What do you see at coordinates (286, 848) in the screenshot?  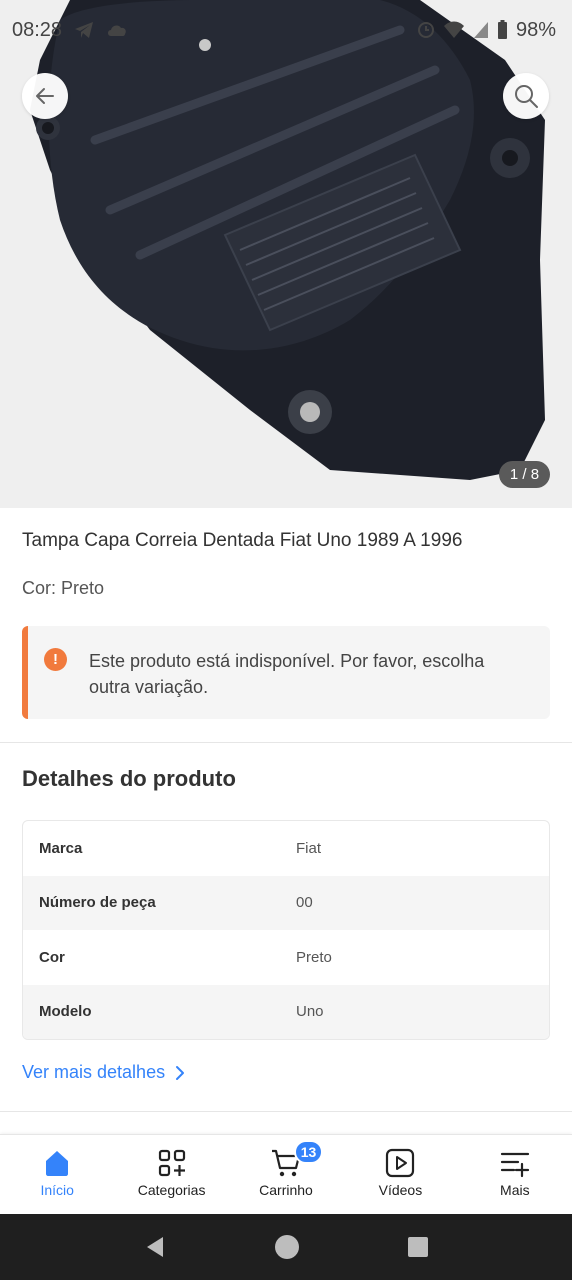 I see `table-row: Marca Fiat` at bounding box center [286, 848].